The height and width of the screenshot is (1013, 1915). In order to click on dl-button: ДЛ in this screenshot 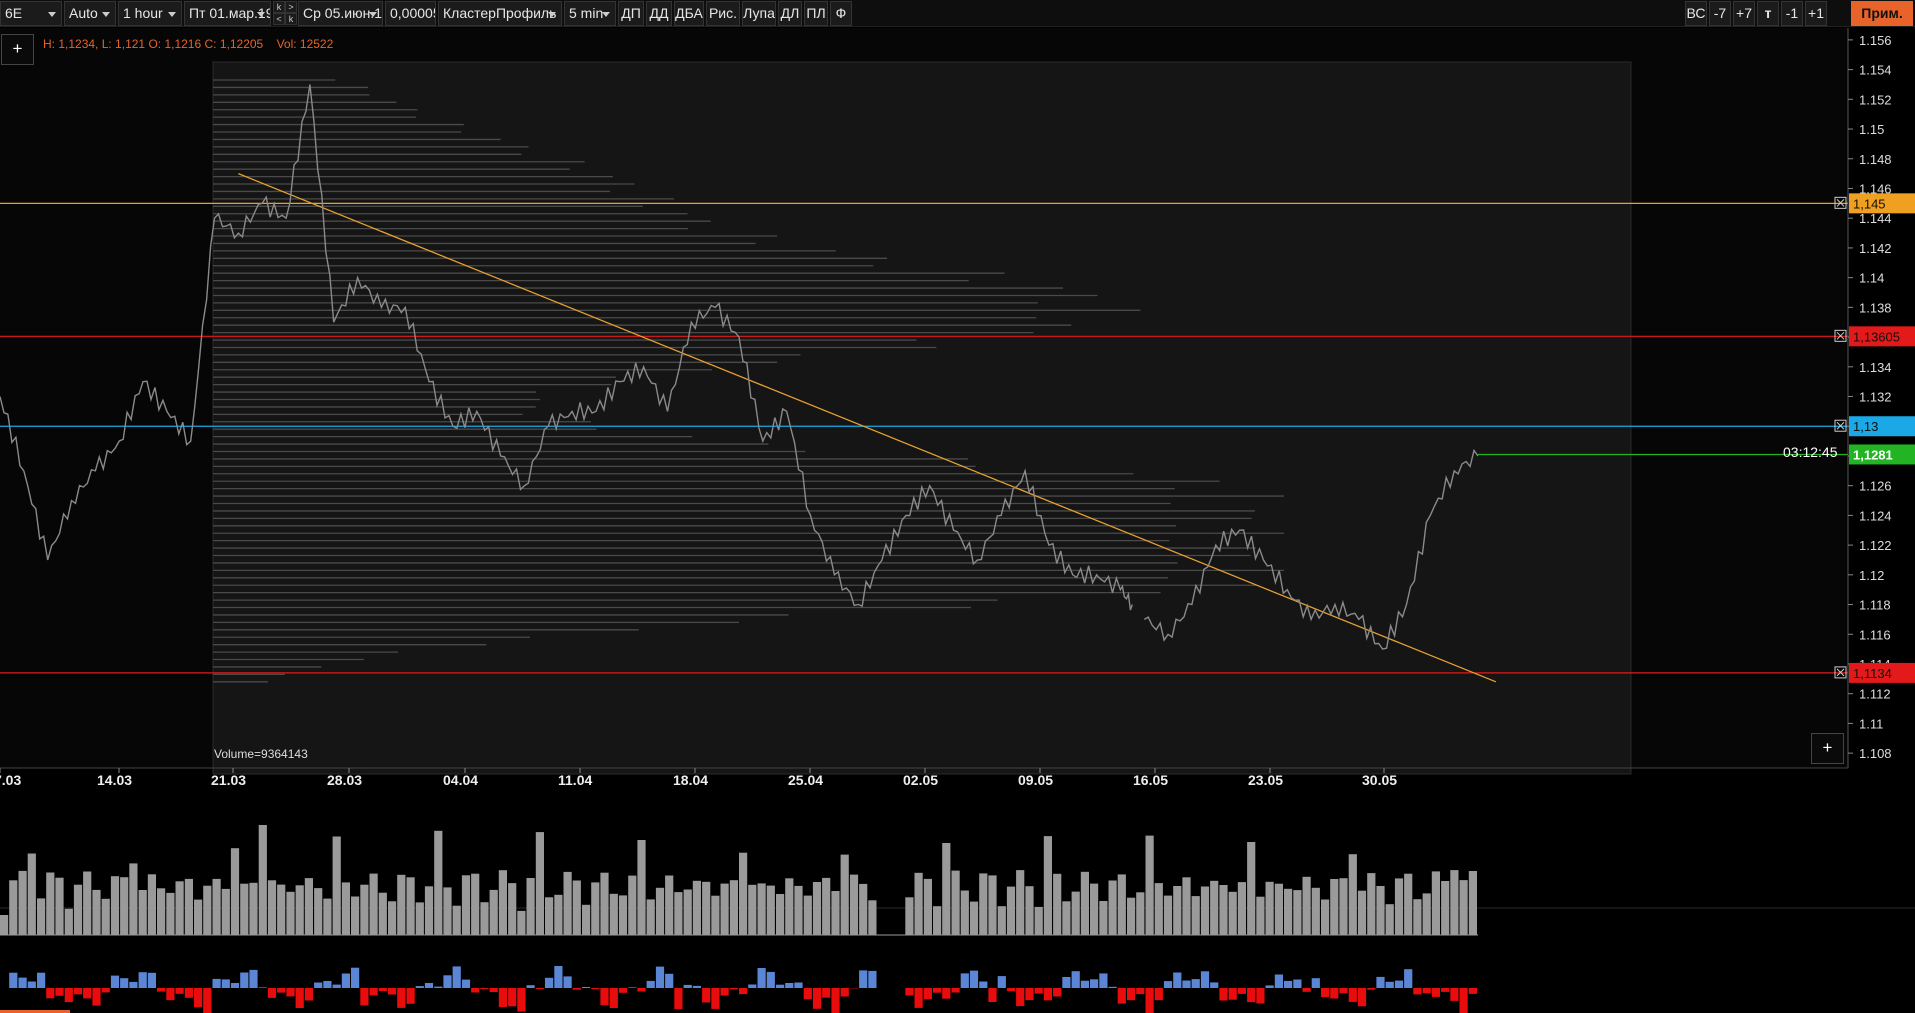, I will do `click(790, 13)`.